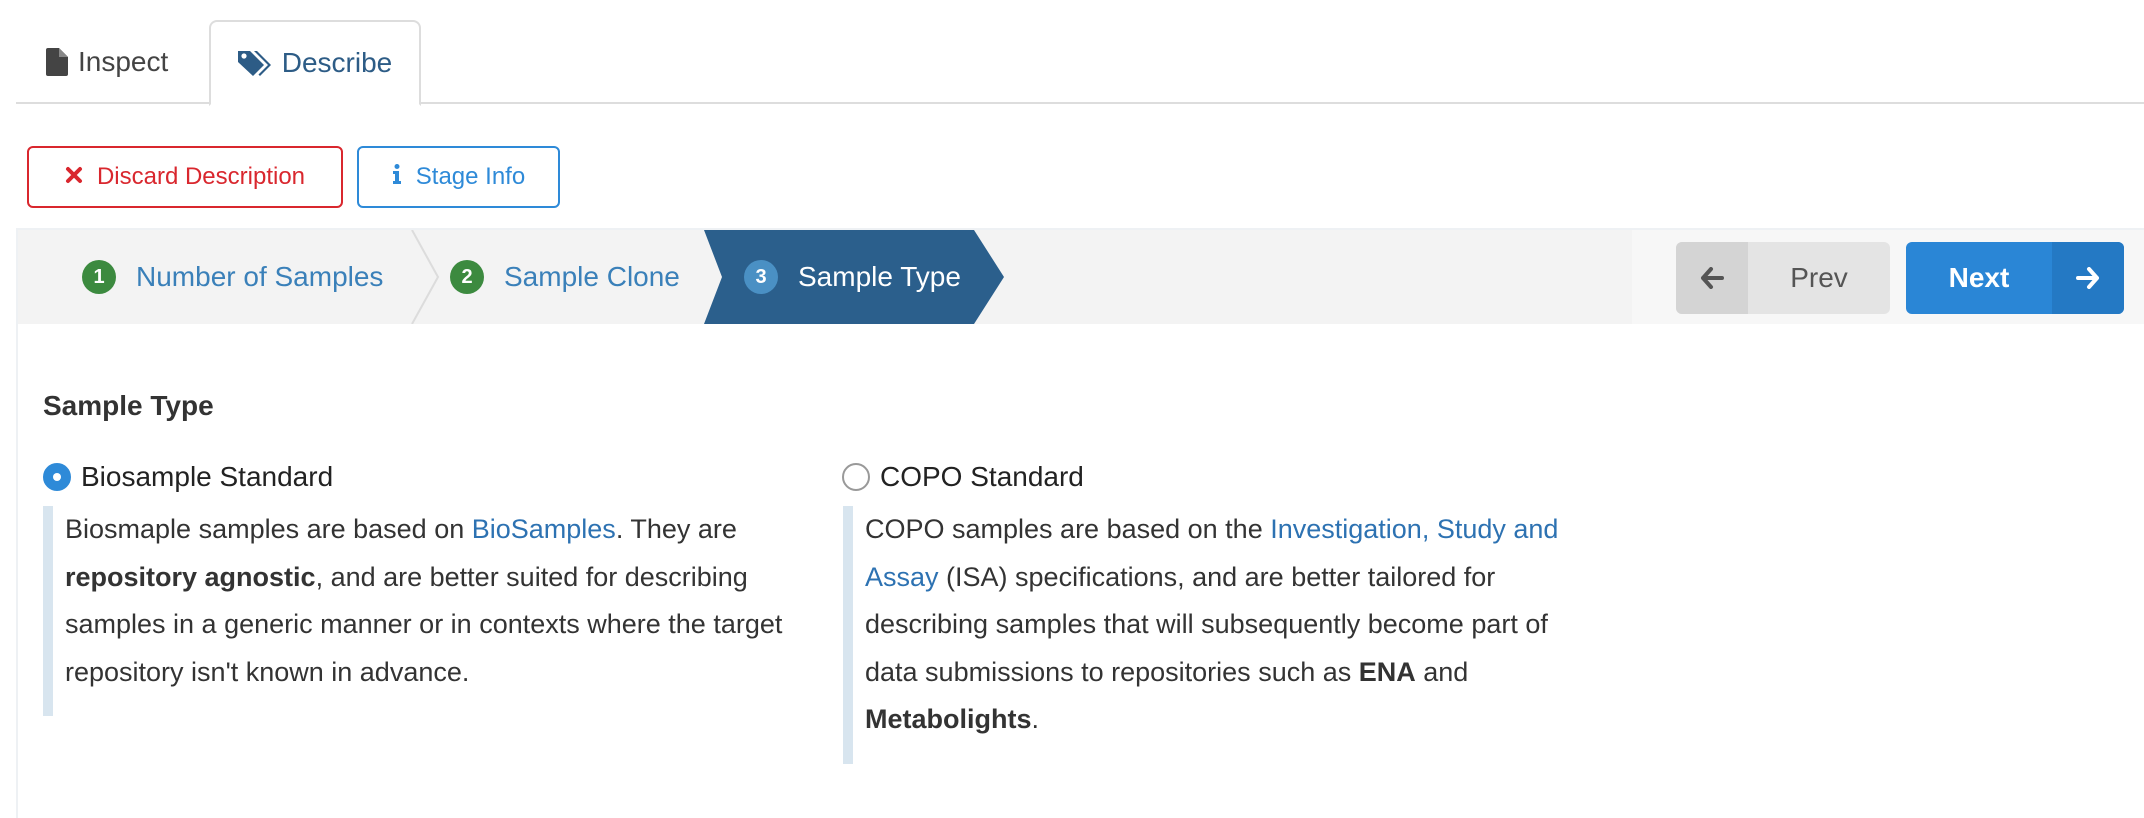 The height and width of the screenshot is (818, 2144). Describe the element at coordinates (260, 276) in the screenshot. I see `step-label: Number of Samples` at that location.